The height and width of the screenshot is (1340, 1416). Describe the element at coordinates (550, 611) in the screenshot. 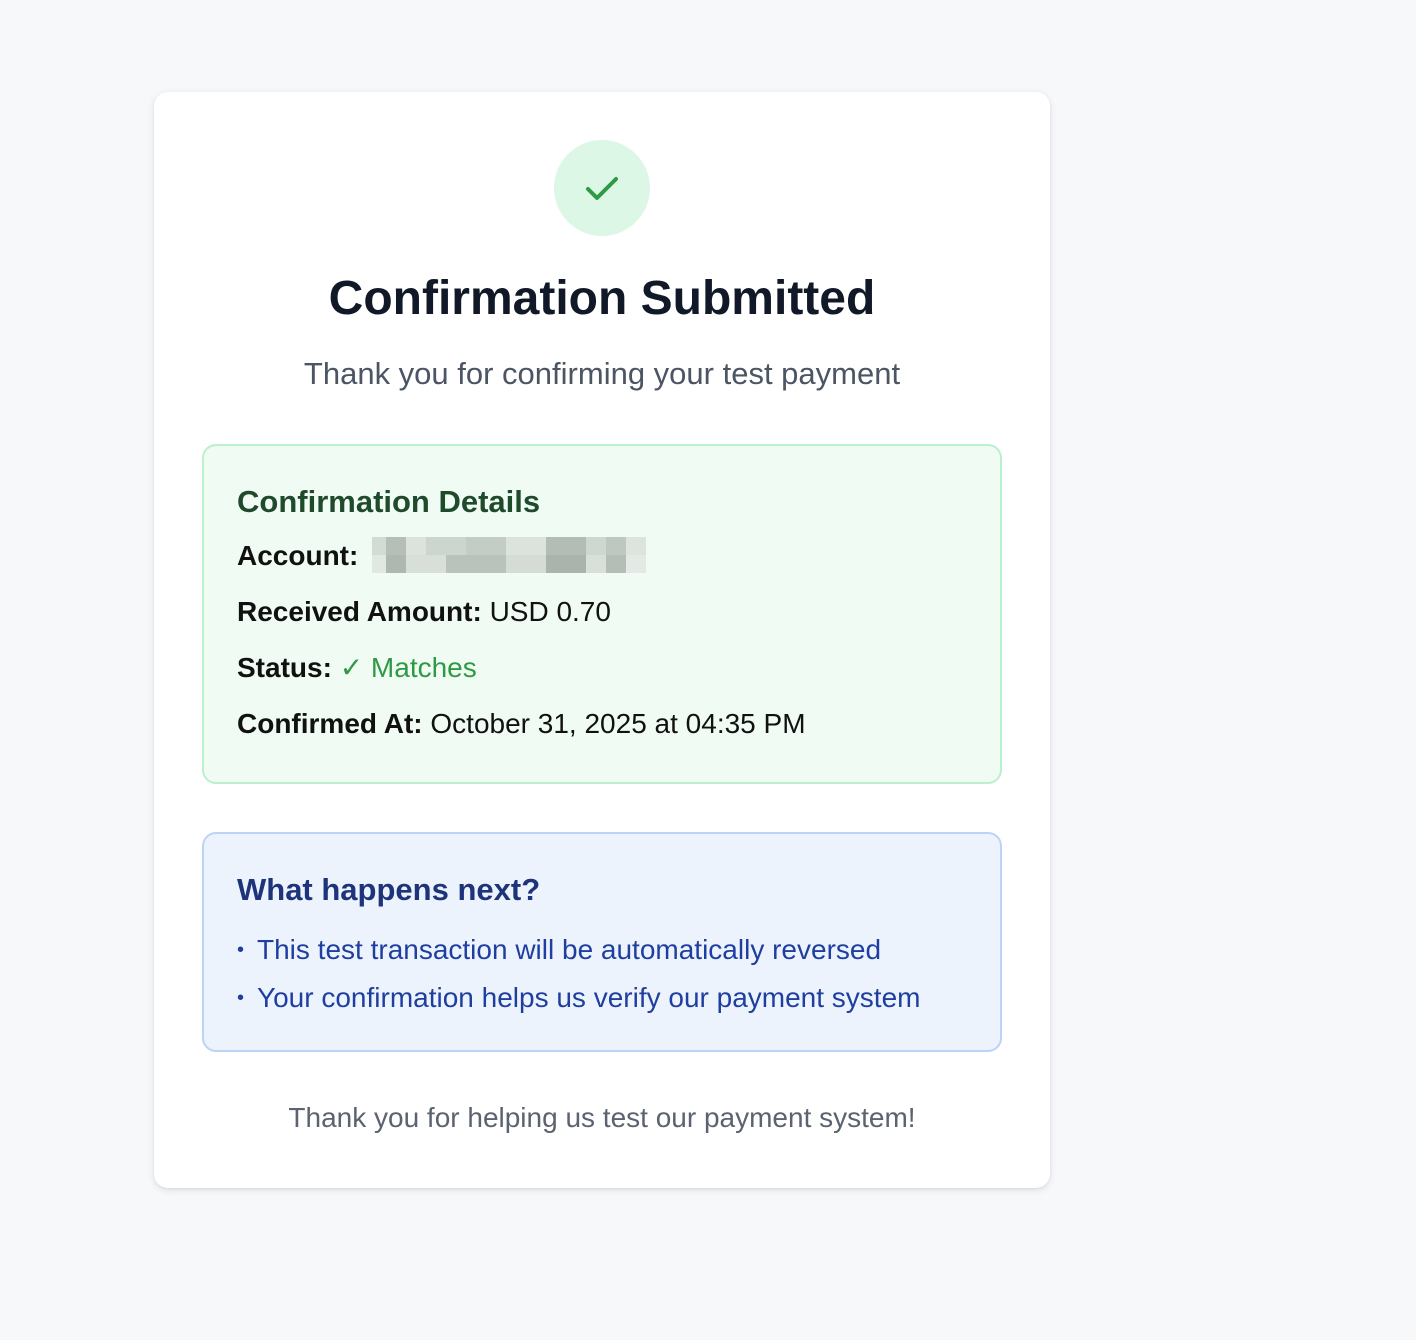

I see `received-amount-value: USD 0.70` at that location.